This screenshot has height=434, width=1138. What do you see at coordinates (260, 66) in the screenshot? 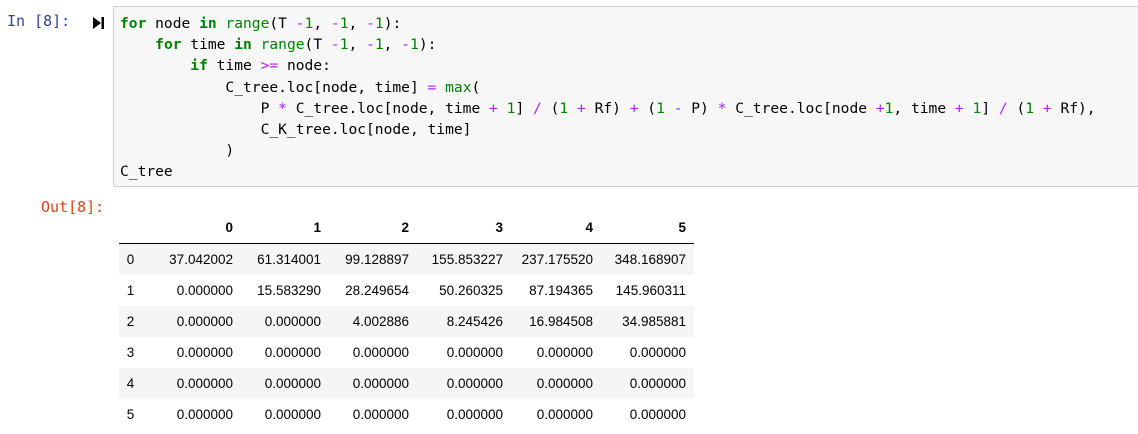
I see `code-line-3: if time >= node:` at bounding box center [260, 66].